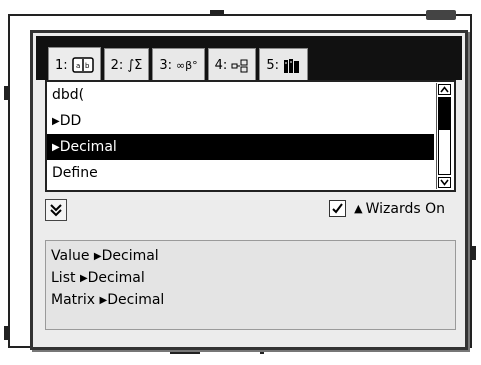 This screenshot has width=481, height=365. Describe the element at coordinates (88, 147) in the screenshot. I see `list-item-label: Decimal` at that location.